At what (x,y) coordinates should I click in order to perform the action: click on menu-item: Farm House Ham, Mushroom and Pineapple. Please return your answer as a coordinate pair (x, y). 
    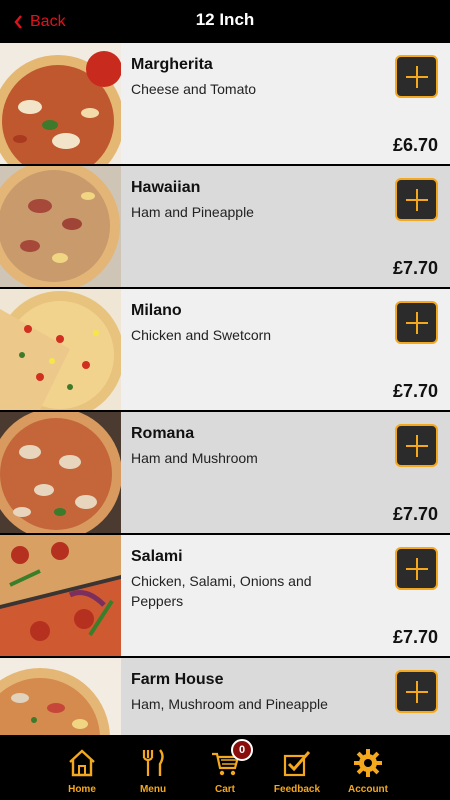
    Looking at the image, I should click on (225, 696).